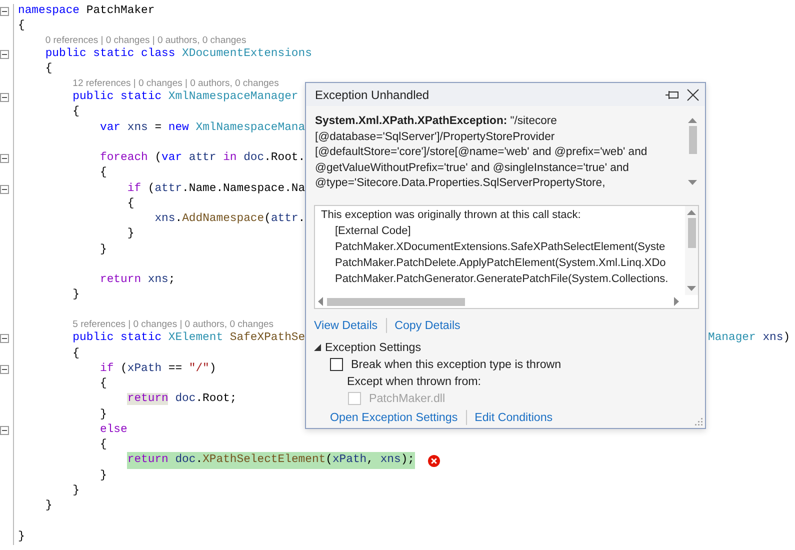 This screenshot has width=795, height=550. What do you see at coordinates (503, 247) in the screenshot?
I see `stack-frame: PatchMaker.XDocumentExtensions.SafeXPathSelectElement(Syste` at bounding box center [503, 247].